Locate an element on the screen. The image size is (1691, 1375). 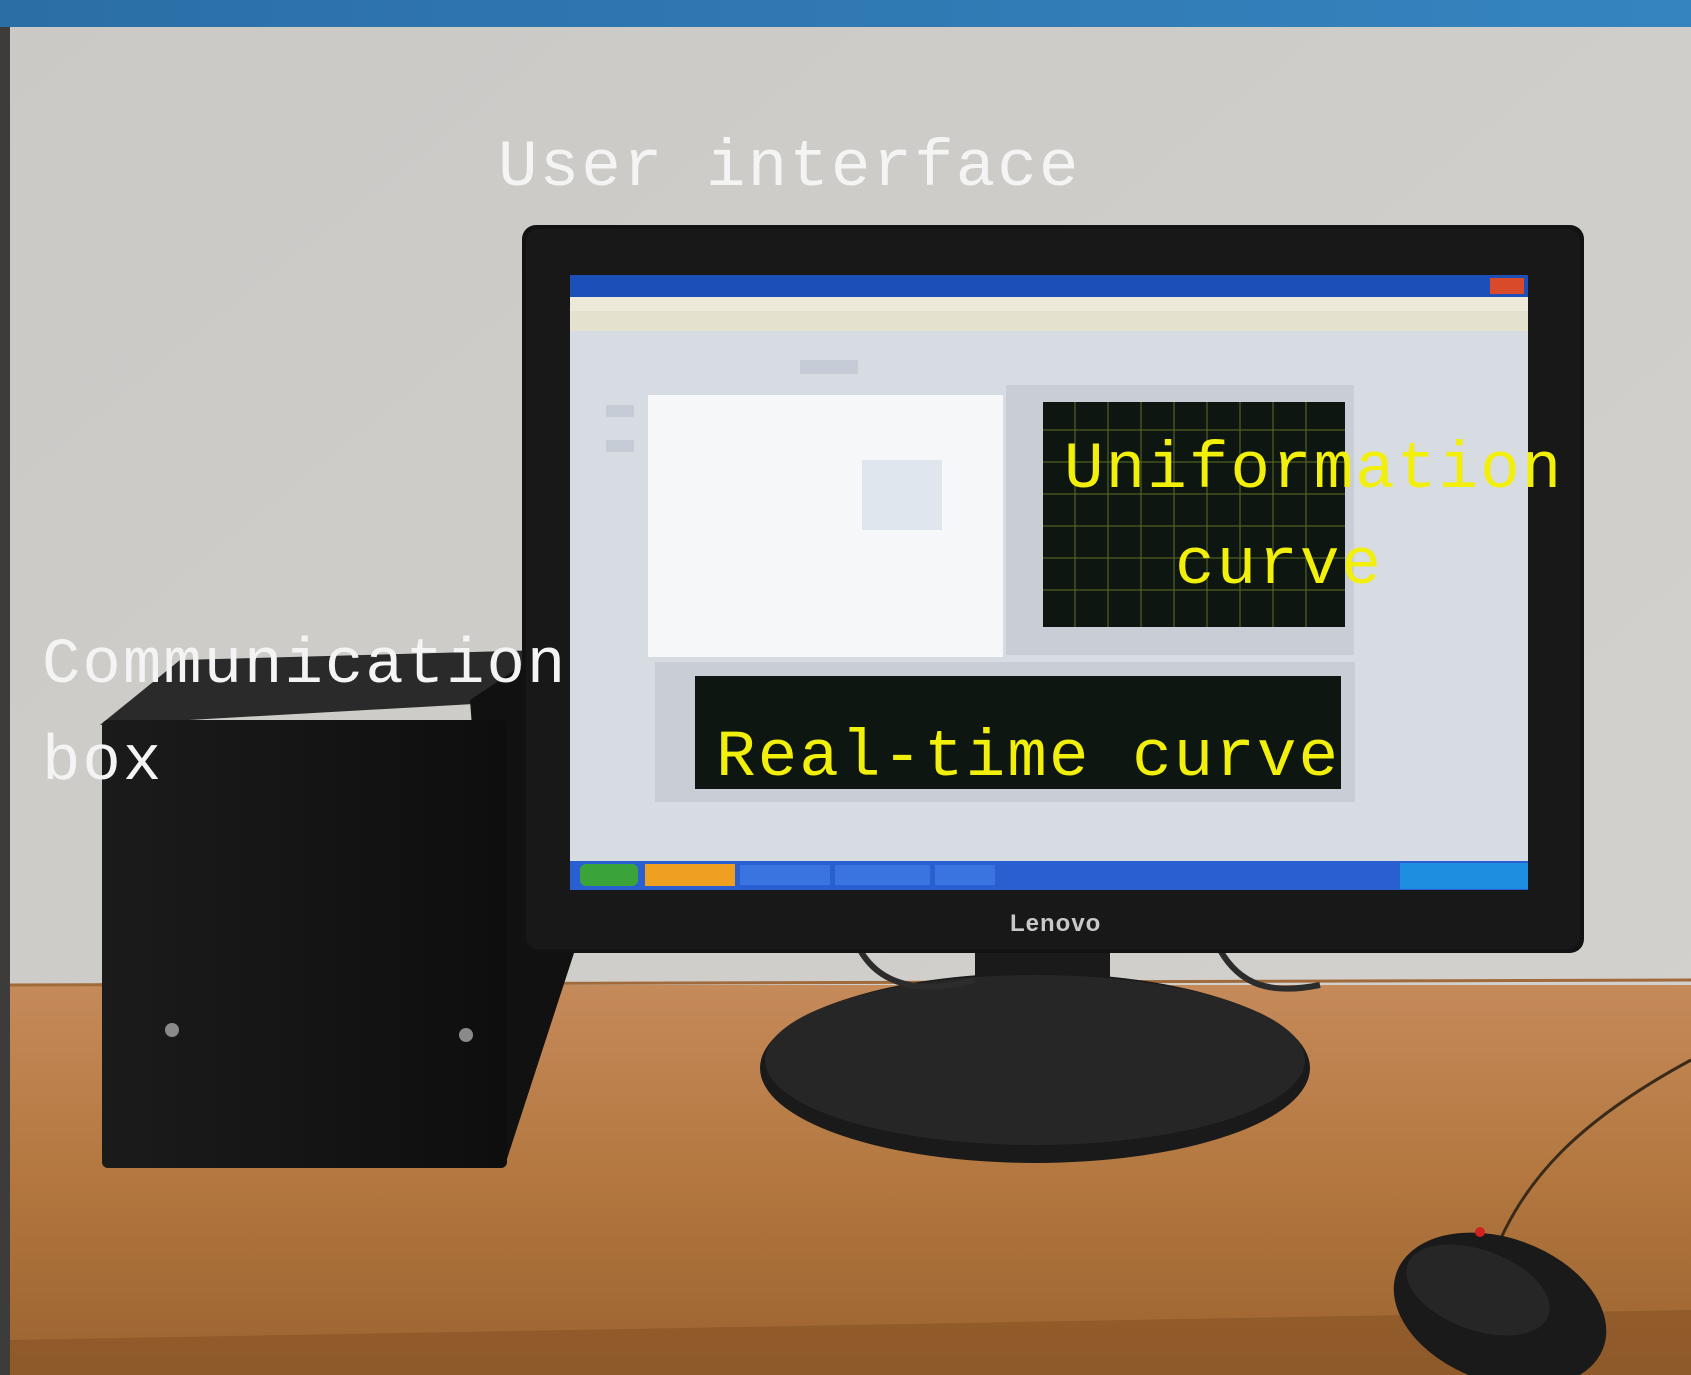
user-interface-label: User interface is located at coordinates (789, 167).